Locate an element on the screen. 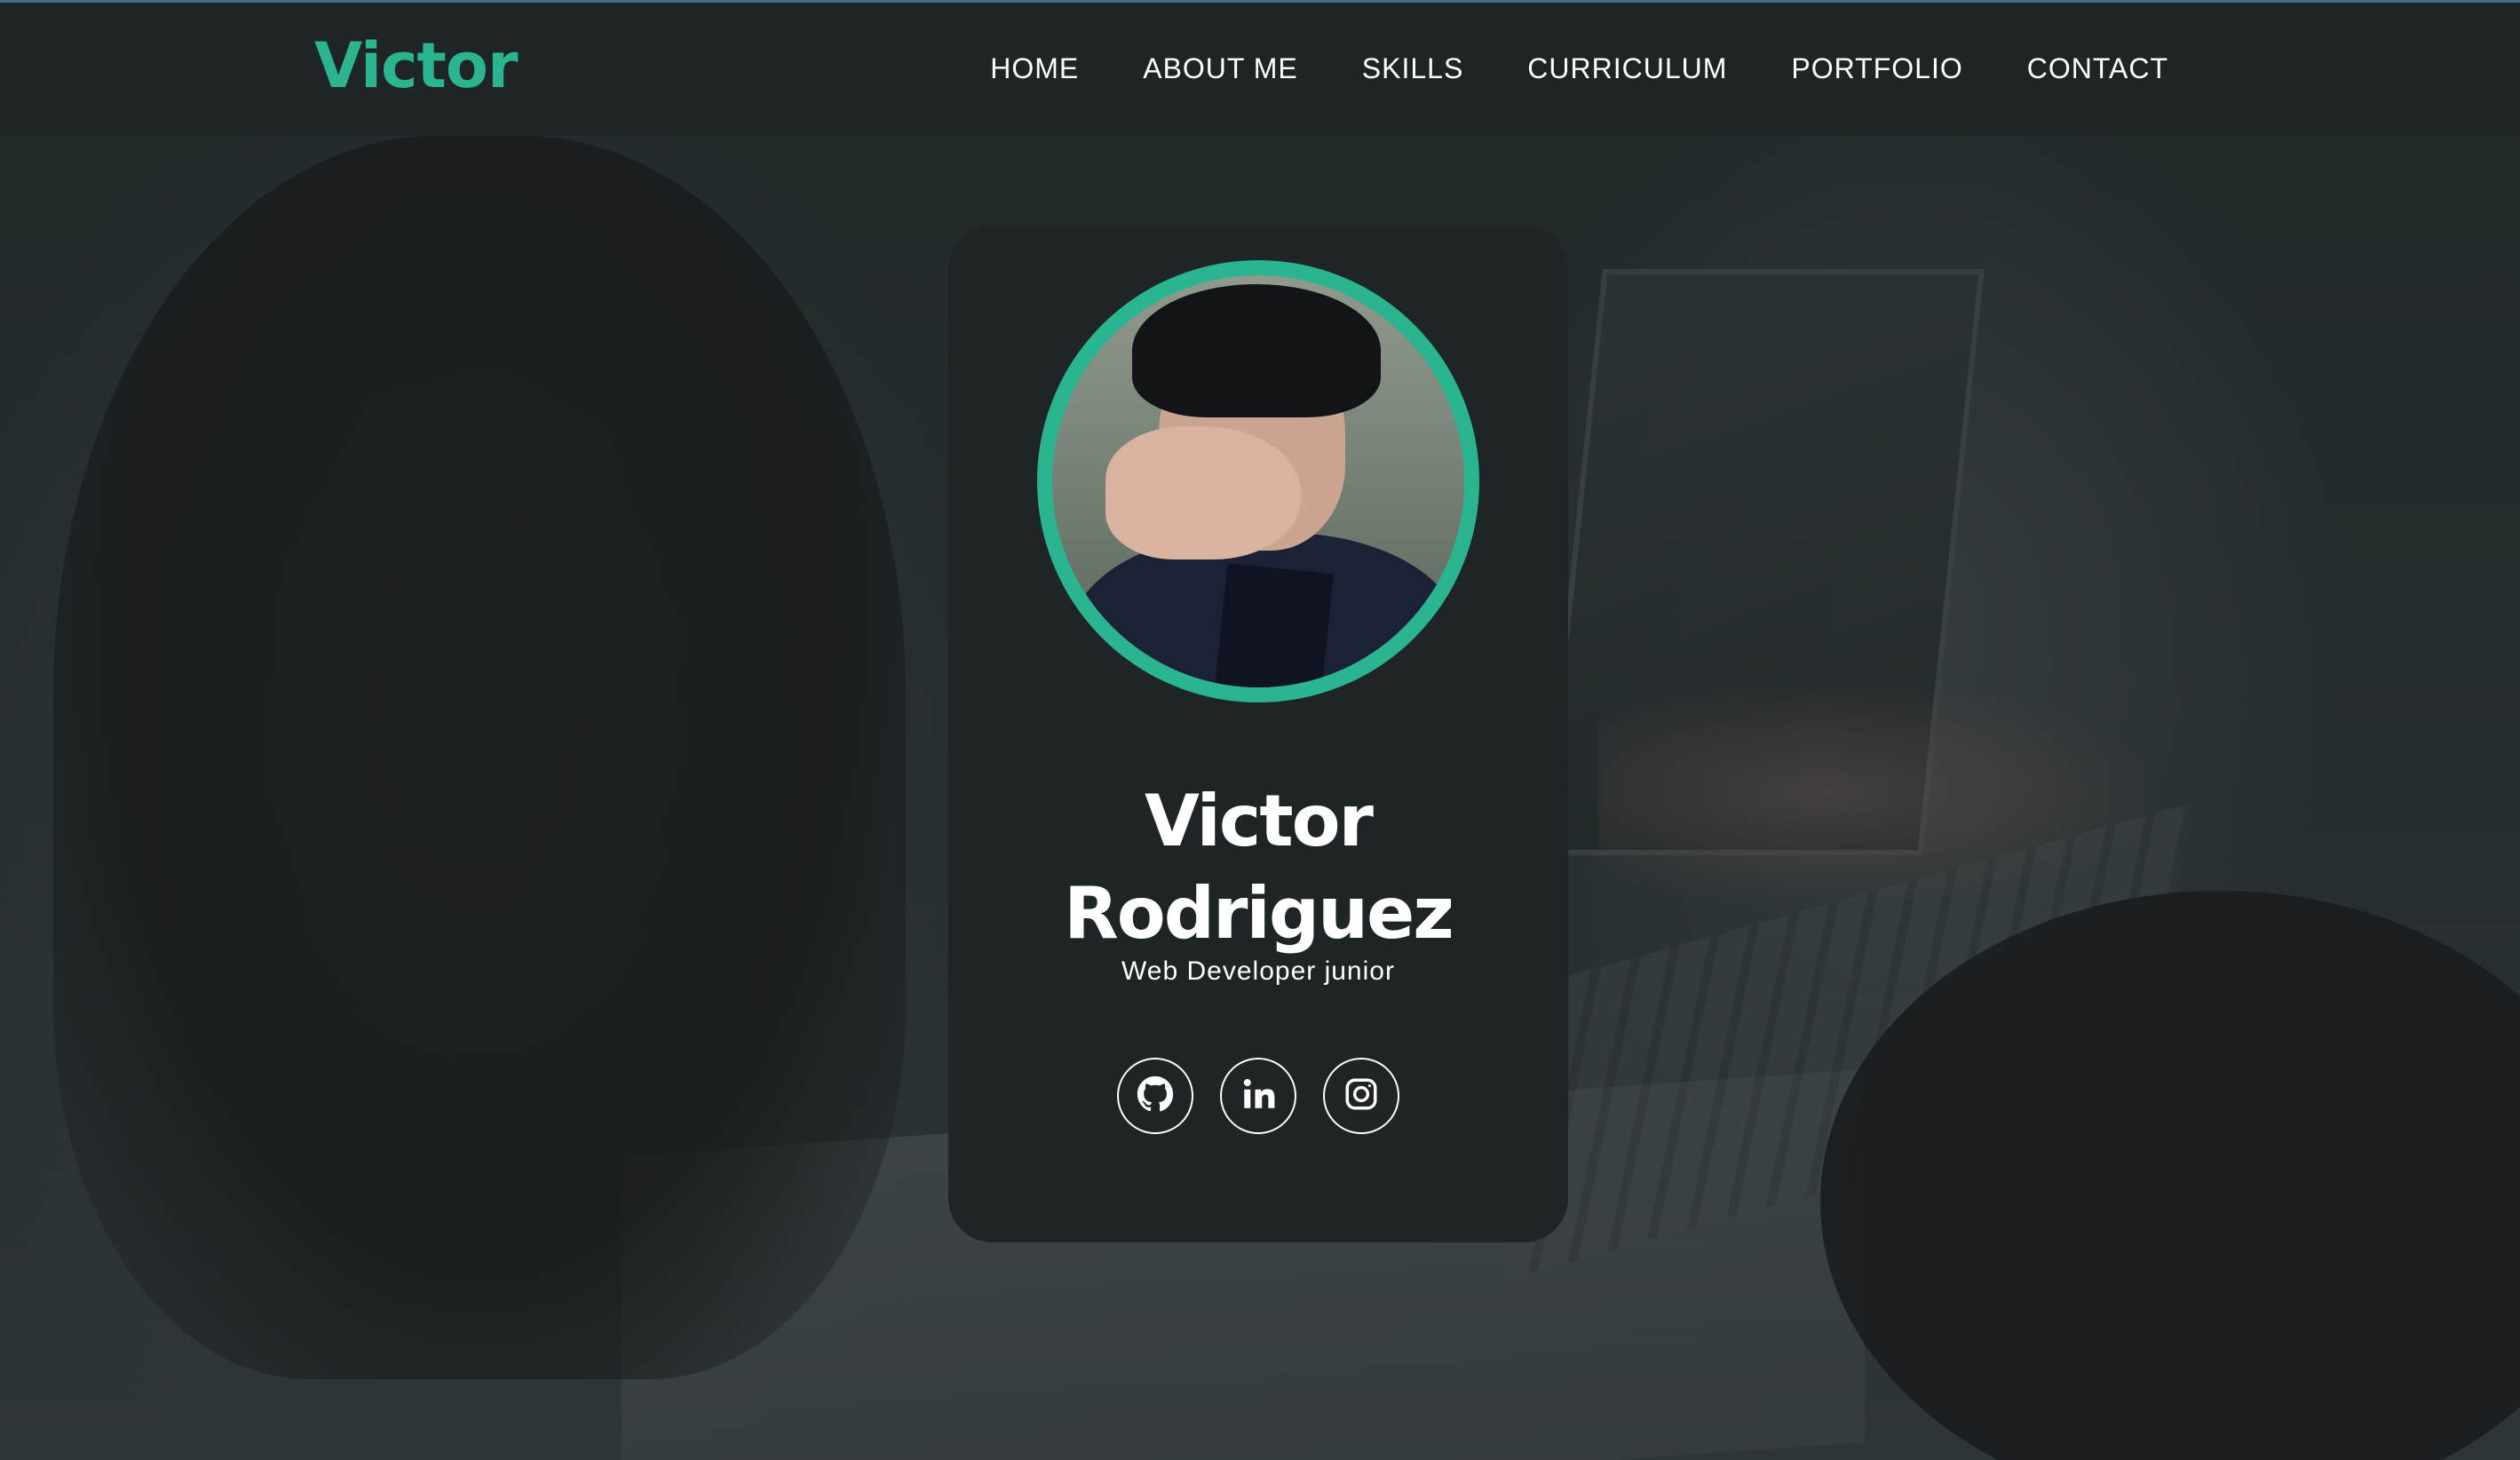  brand-logo: Victor is located at coordinates (416, 65).